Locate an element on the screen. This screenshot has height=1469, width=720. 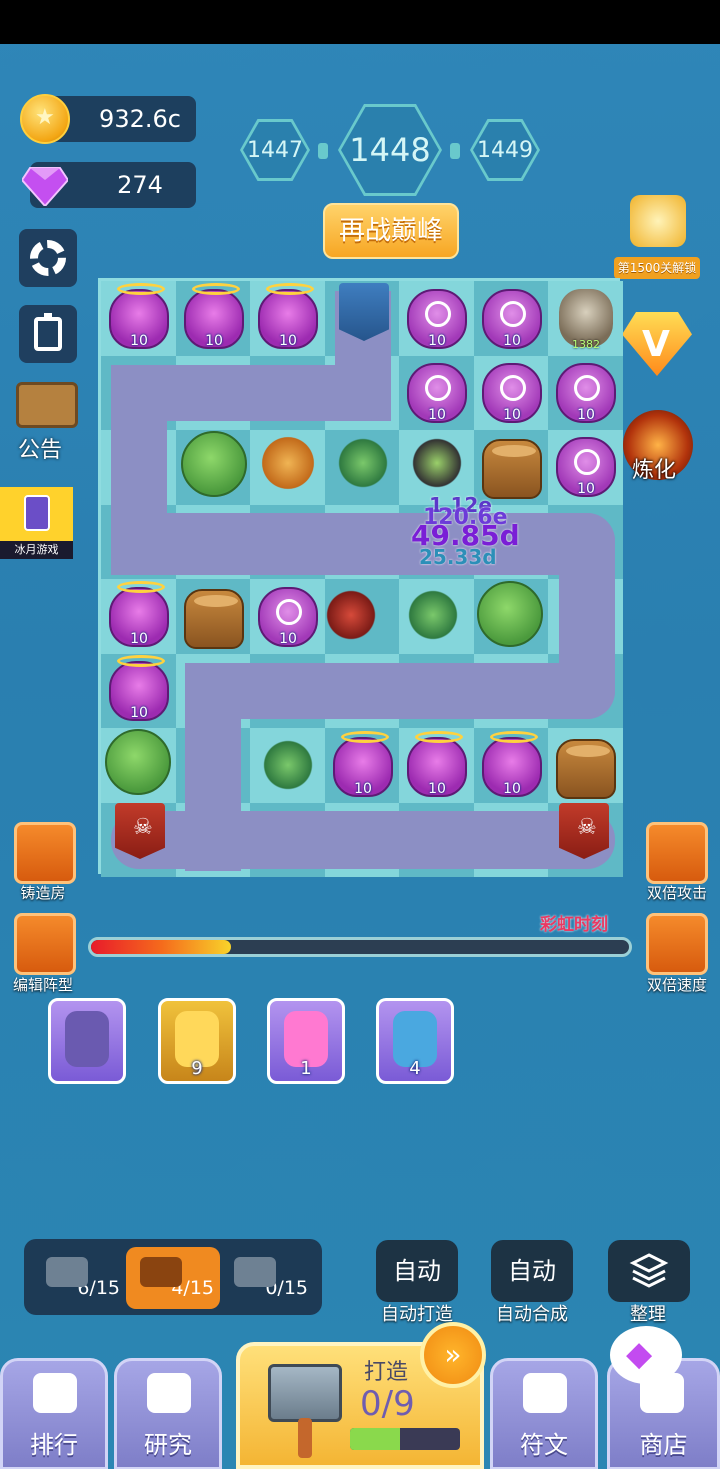
forge-progress-bar is located at coordinates (405, 1439).